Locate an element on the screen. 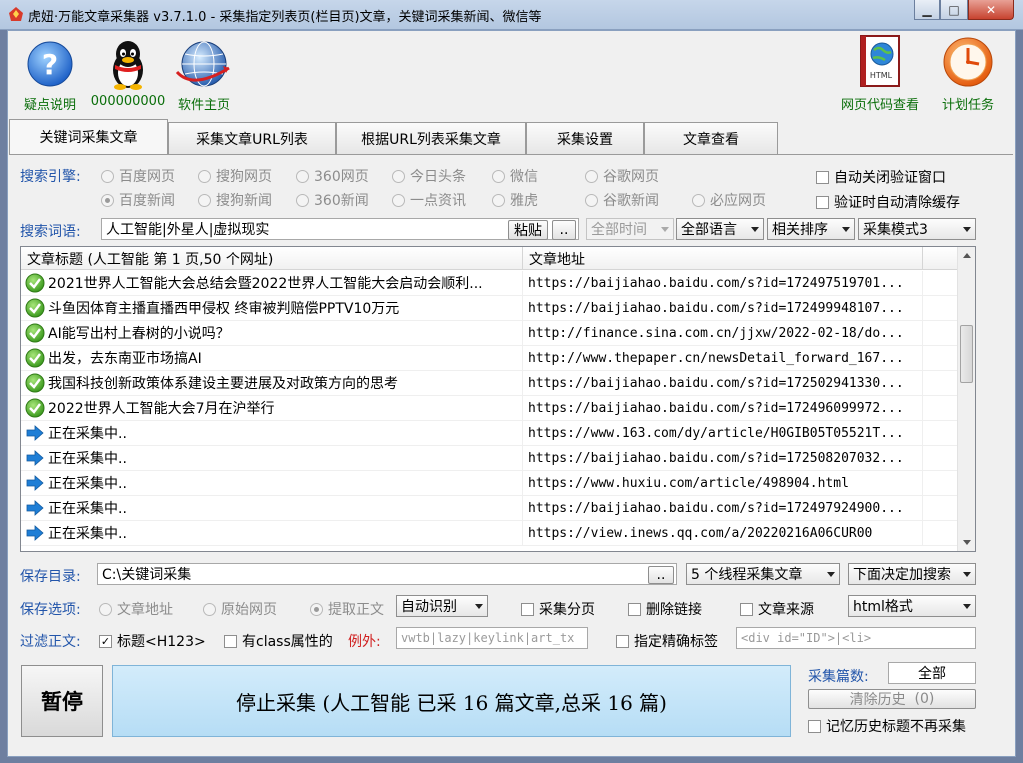  remember-history-checkbox: 记忆历史标题不再采集 is located at coordinates (887, 726).